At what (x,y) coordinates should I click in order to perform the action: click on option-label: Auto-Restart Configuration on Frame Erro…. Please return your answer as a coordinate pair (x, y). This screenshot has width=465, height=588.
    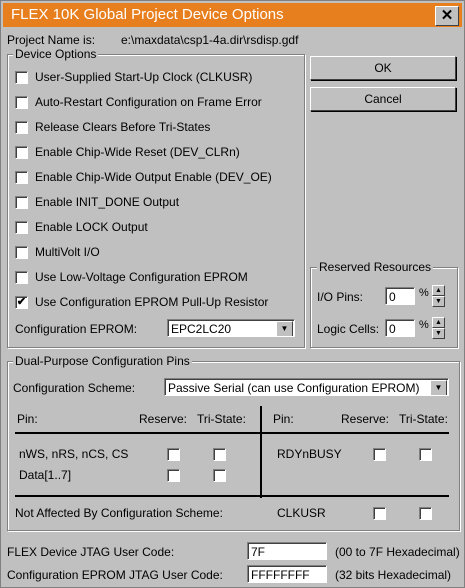
    Looking at the image, I should click on (148, 102).